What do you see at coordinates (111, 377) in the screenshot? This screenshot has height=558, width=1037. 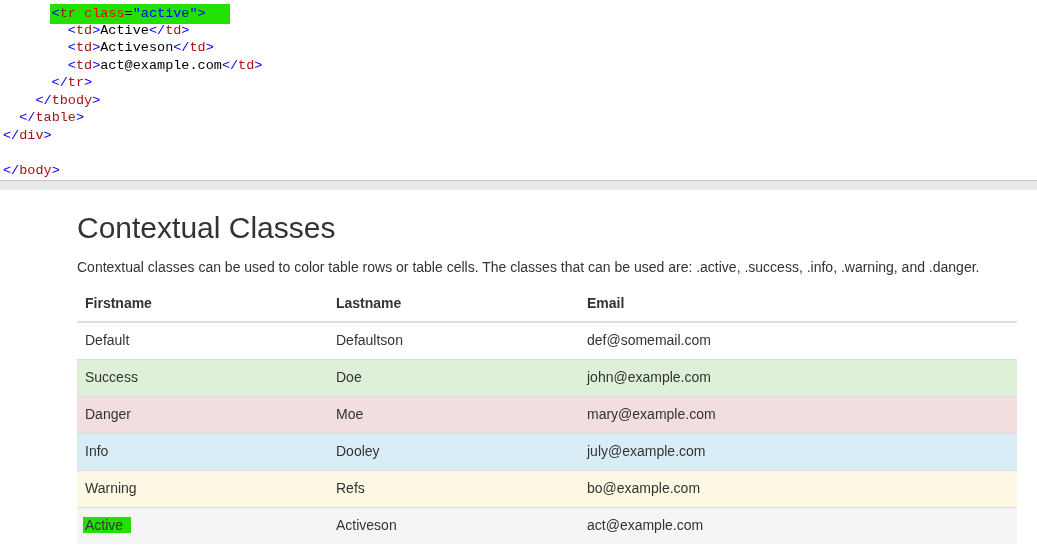 I see `table-cell: Success` at bounding box center [111, 377].